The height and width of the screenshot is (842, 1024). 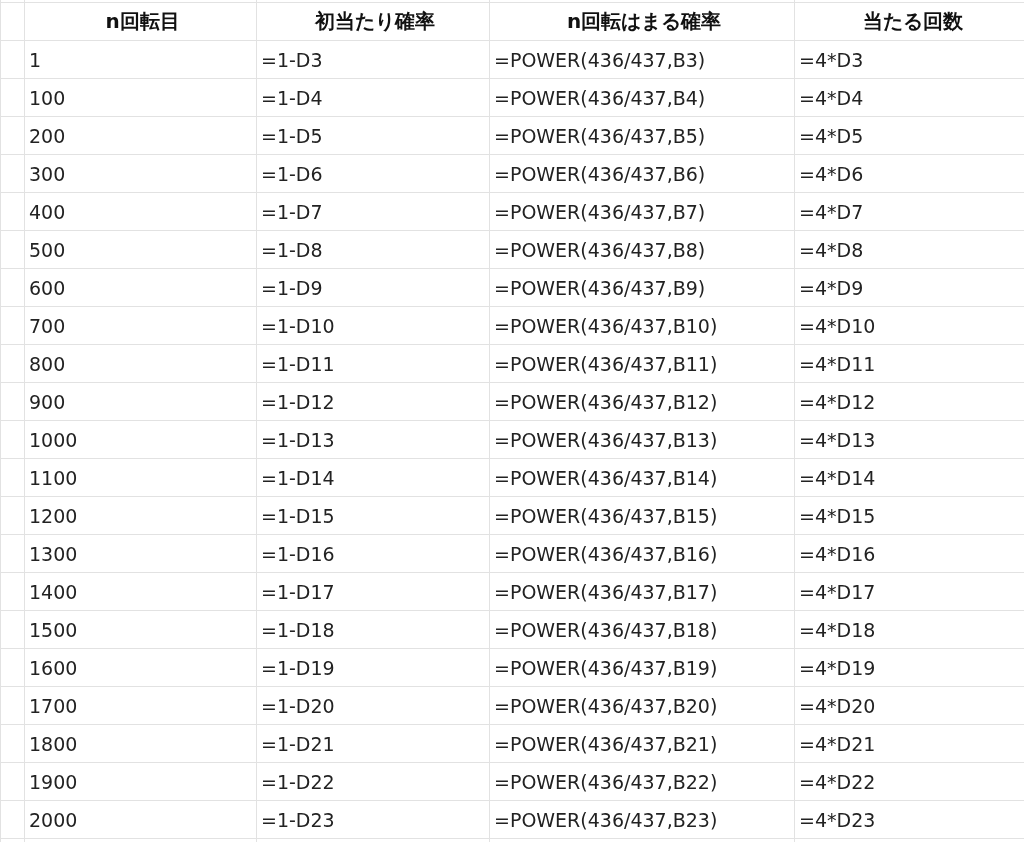 I want to click on table-cell: 1100, so click(x=140, y=477).